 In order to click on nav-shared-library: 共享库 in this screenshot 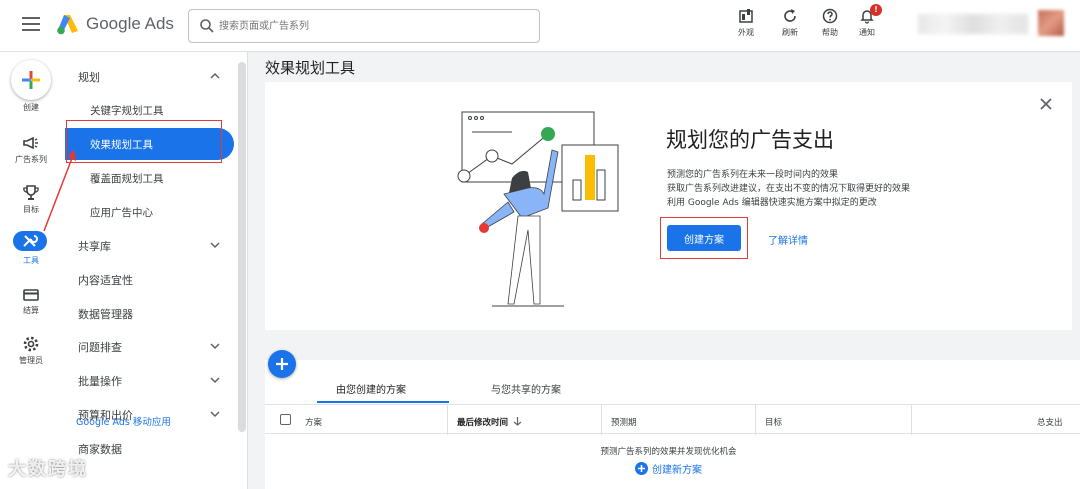, I will do `click(94, 246)`.